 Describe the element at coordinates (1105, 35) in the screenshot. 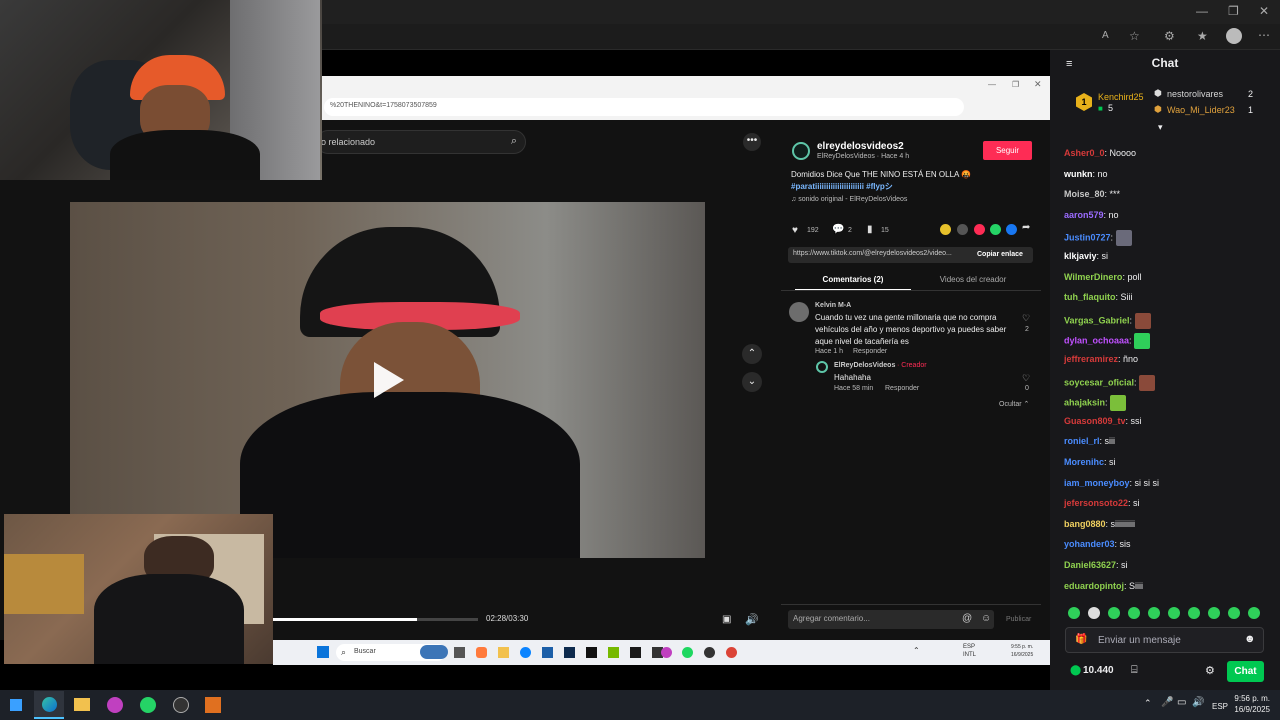

I see `read-aloud-icon: A` at that location.